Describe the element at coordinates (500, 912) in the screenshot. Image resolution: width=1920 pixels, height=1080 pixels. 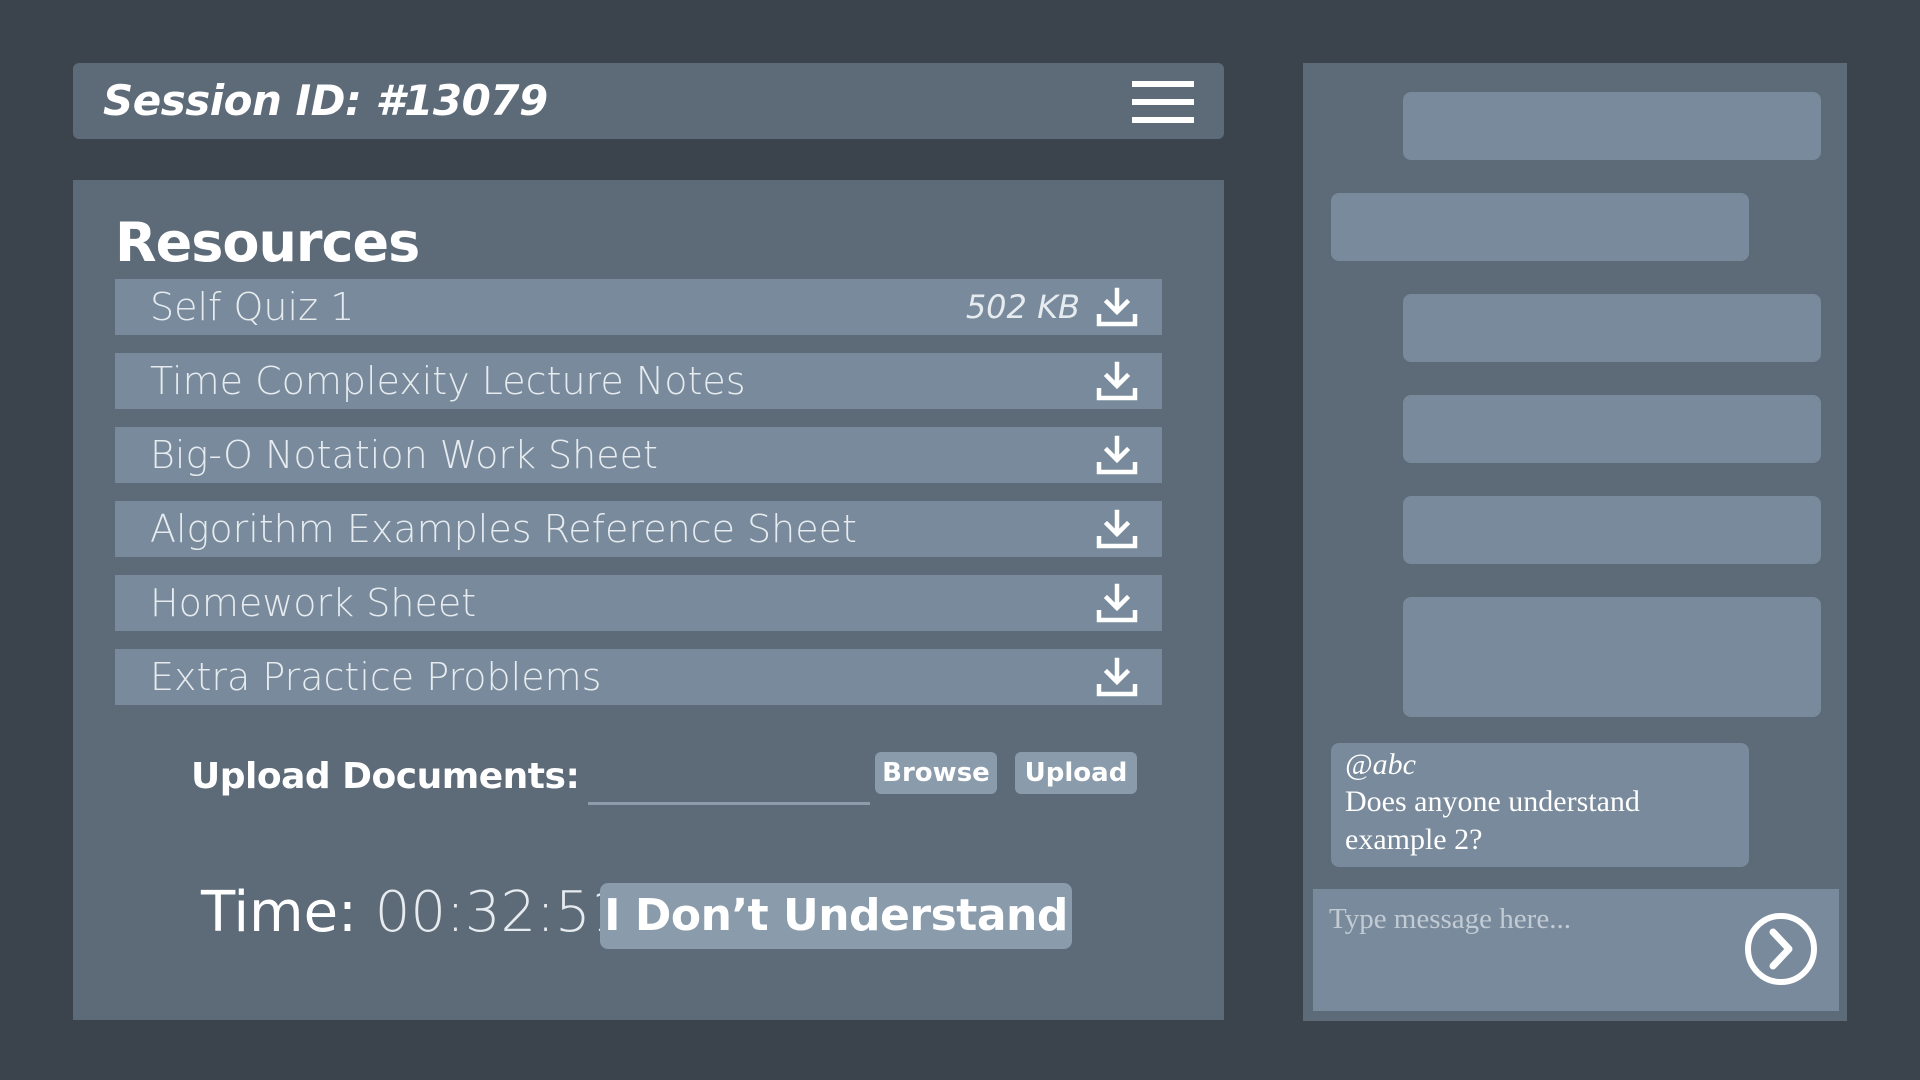
I see `timer-value: 00:32:51` at that location.